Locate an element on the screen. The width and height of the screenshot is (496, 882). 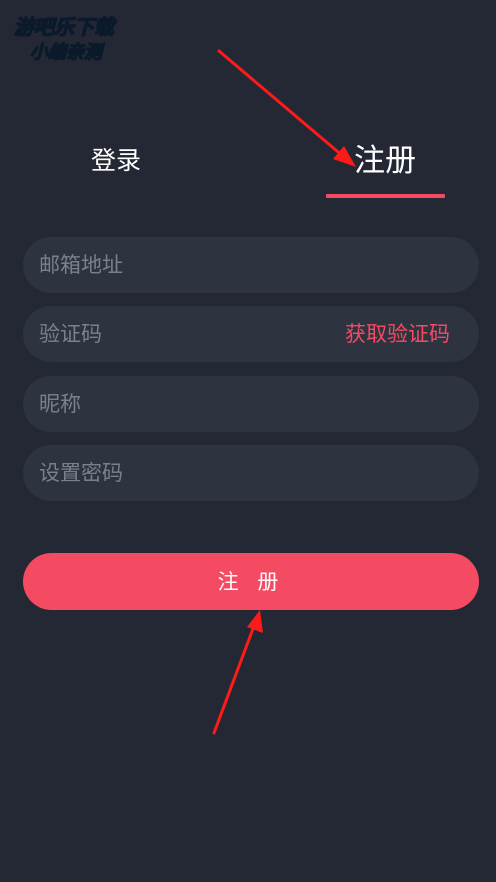
password-field-container is located at coordinates (251, 473).